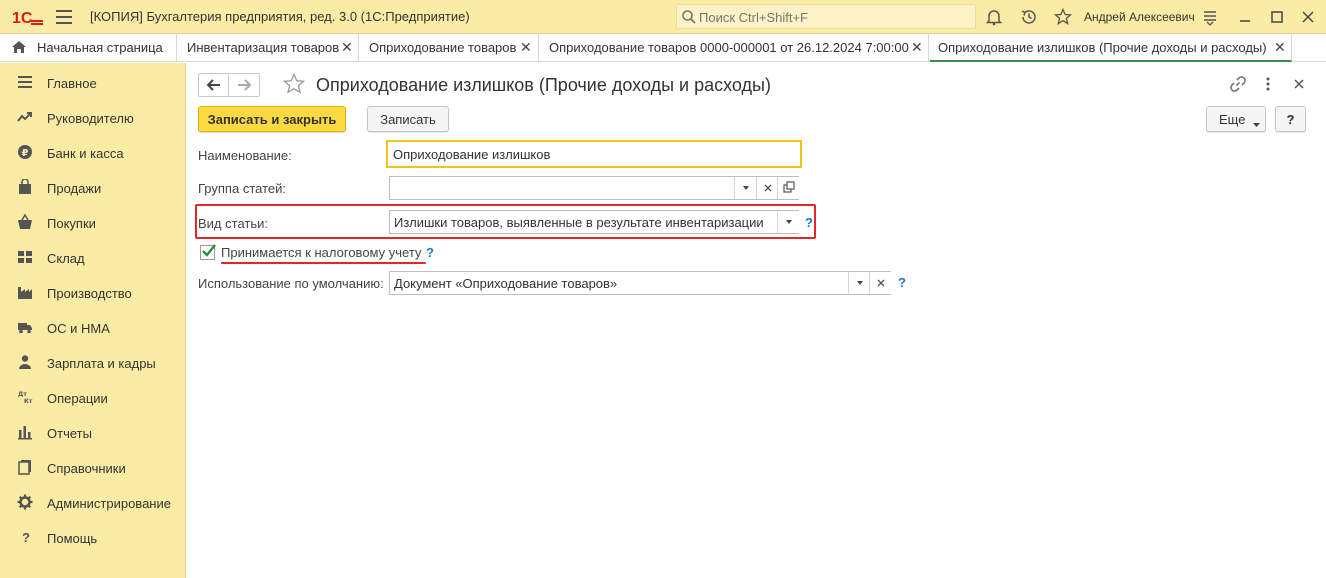  I want to click on sidebar-item-operations: Дт Кт Операции, so click(93, 397).